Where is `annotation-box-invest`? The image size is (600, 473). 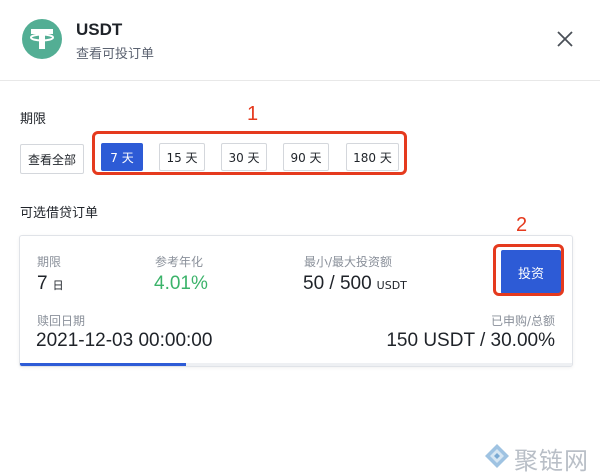
annotation-box-invest is located at coordinates (528, 270).